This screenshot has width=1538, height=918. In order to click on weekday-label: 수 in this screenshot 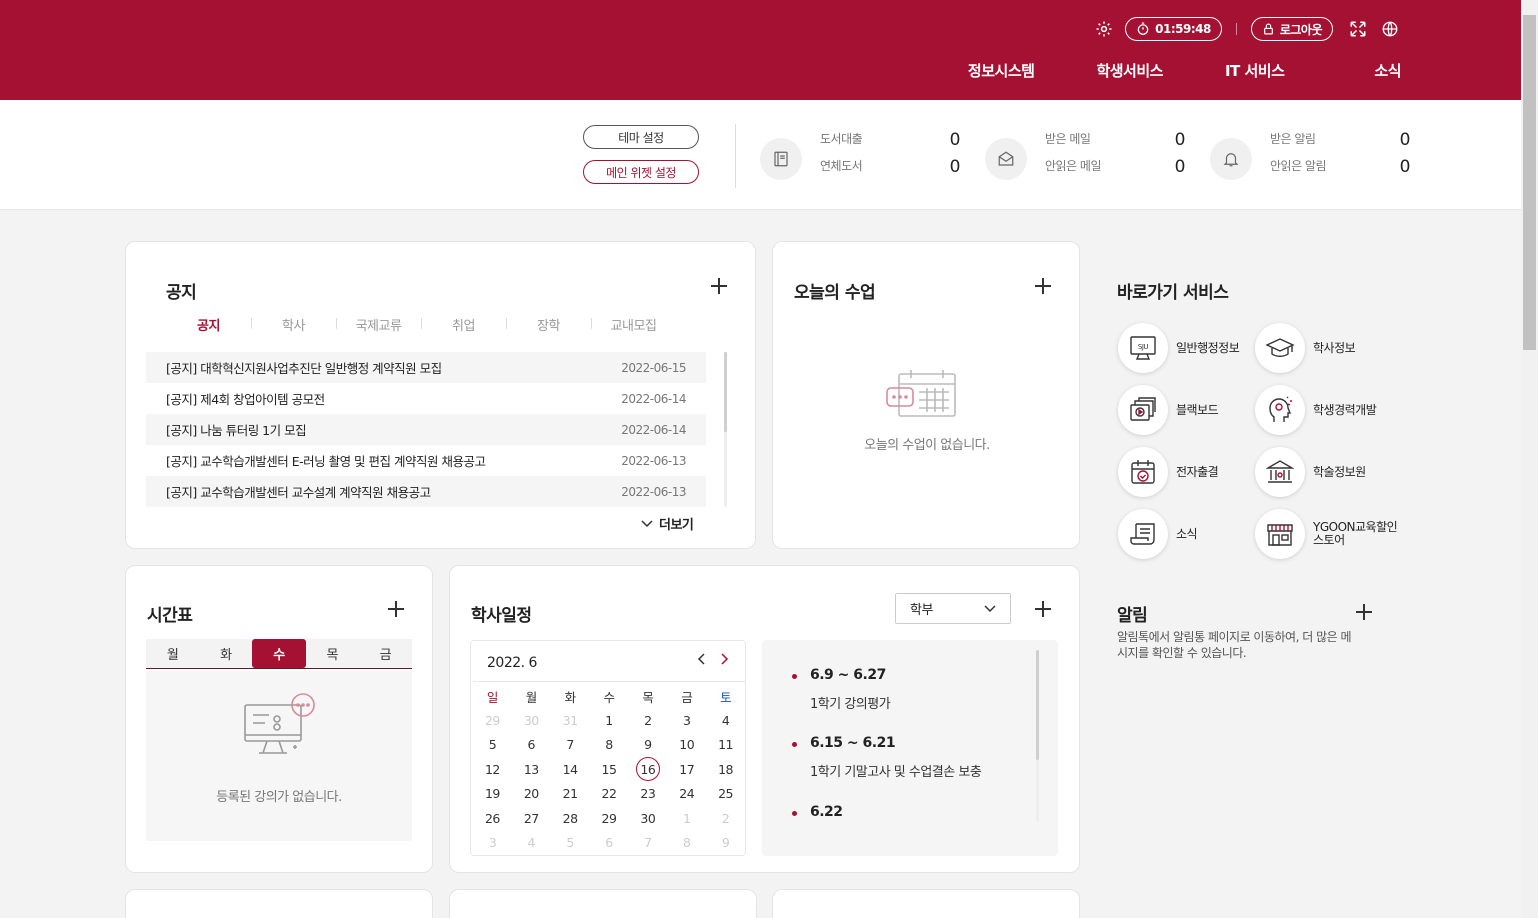, I will do `click(609, 697)`.